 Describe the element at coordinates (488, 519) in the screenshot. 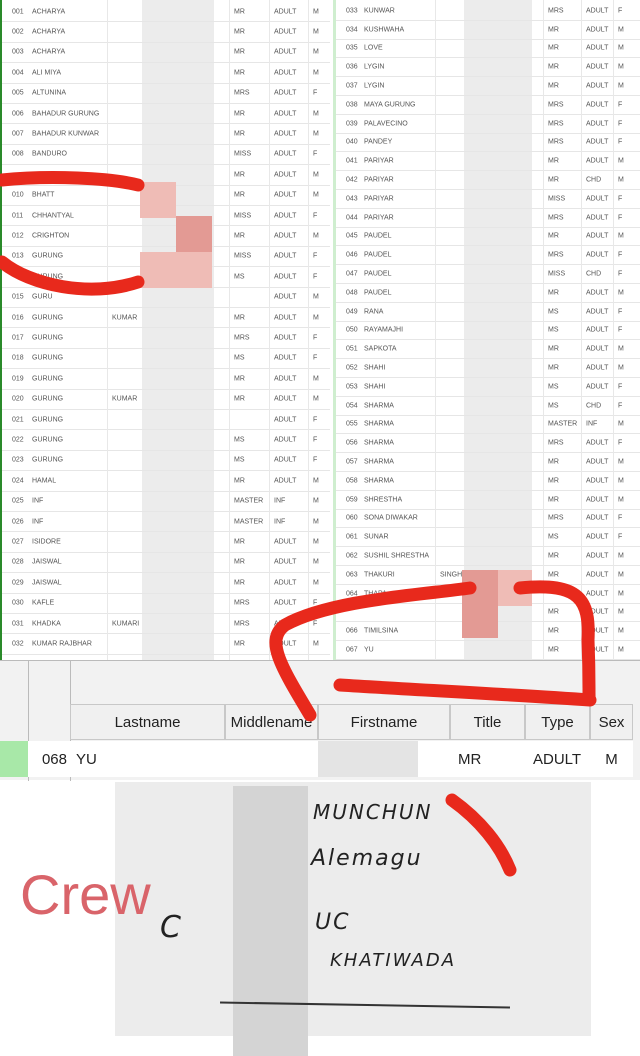

I see `table-row: 060 SONA DIWAKAR MRS ADULT F` at that location.